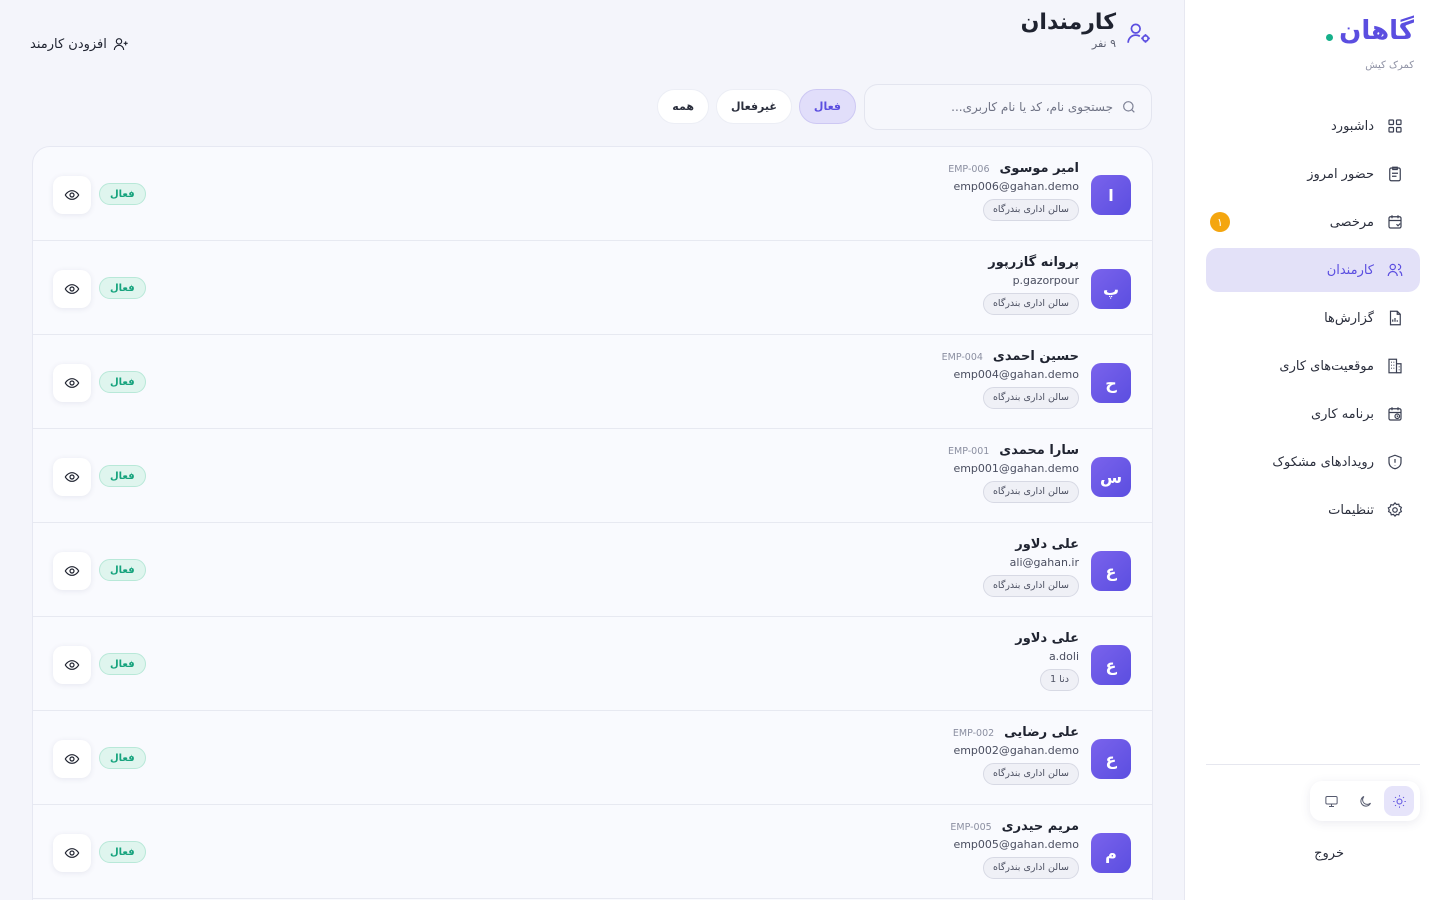 The height and width of the screenshot is (900, 1440). I want to click on users-gear-icon, so click(1139, 30).